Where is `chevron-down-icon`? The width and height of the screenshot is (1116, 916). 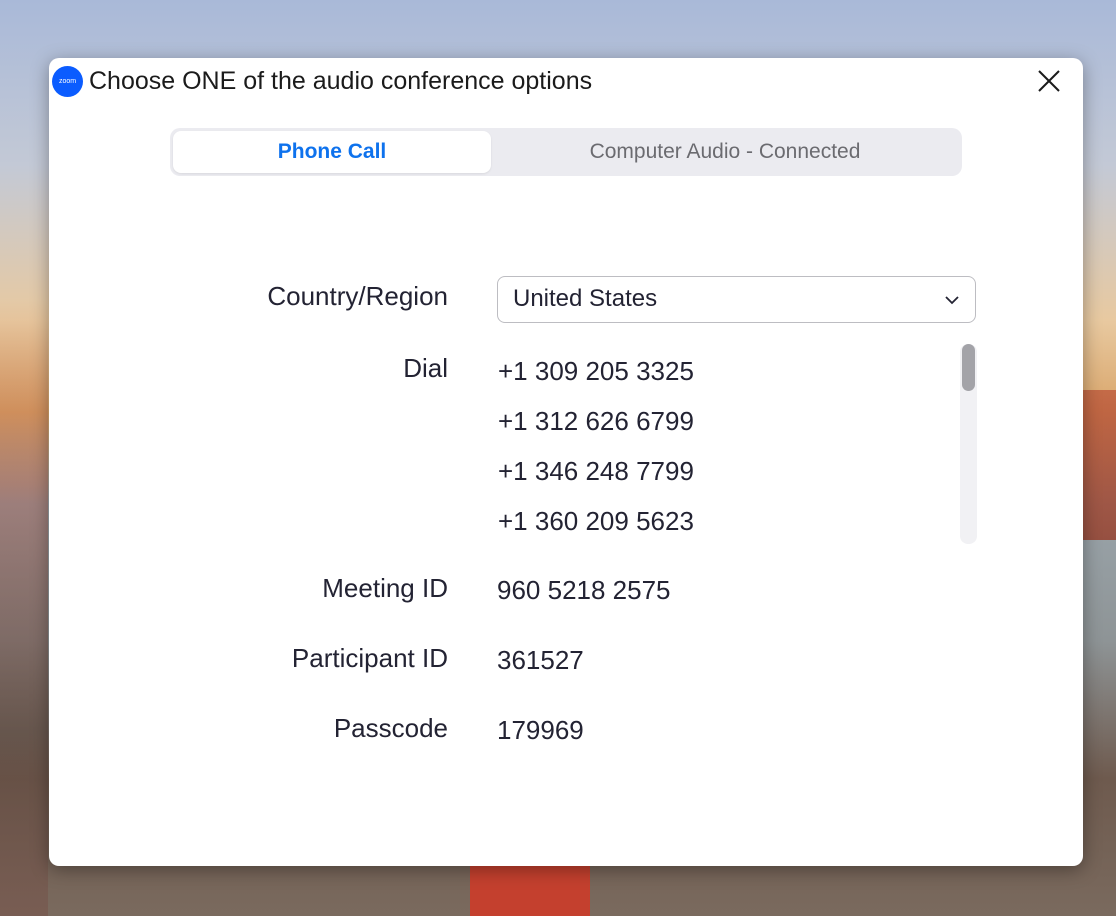
chevron-down-icon is located at coordinates (952, 300).